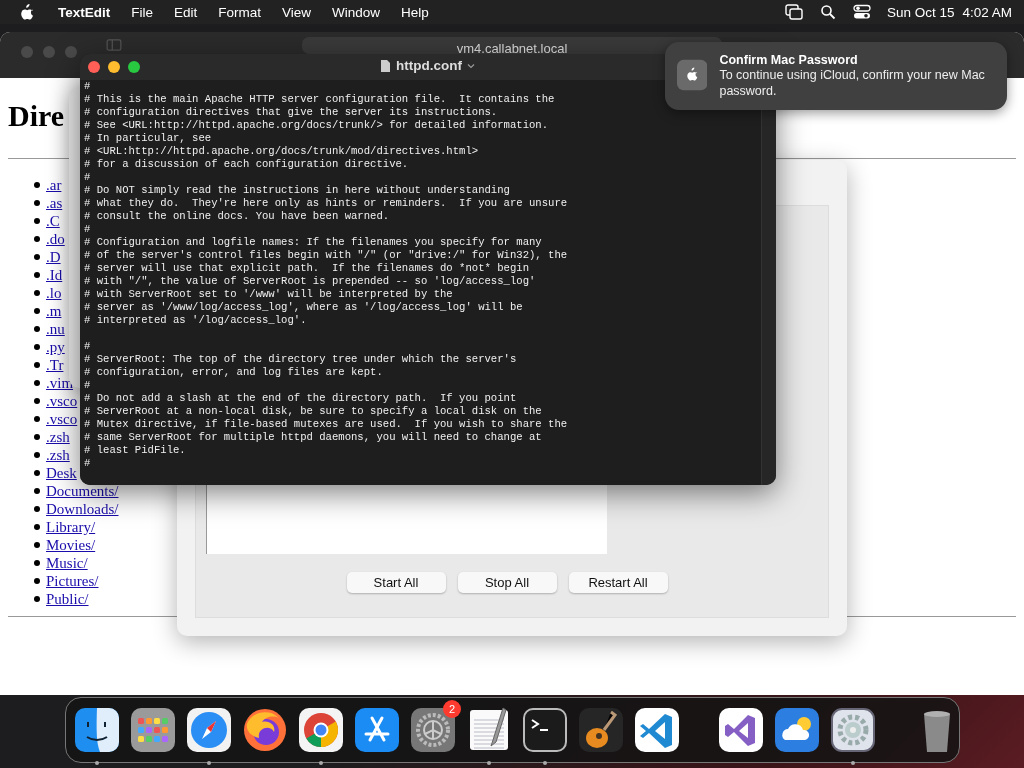 This screenshot has height=768, width=1024. I want to click on cog-app-icon, so click(853, 730).